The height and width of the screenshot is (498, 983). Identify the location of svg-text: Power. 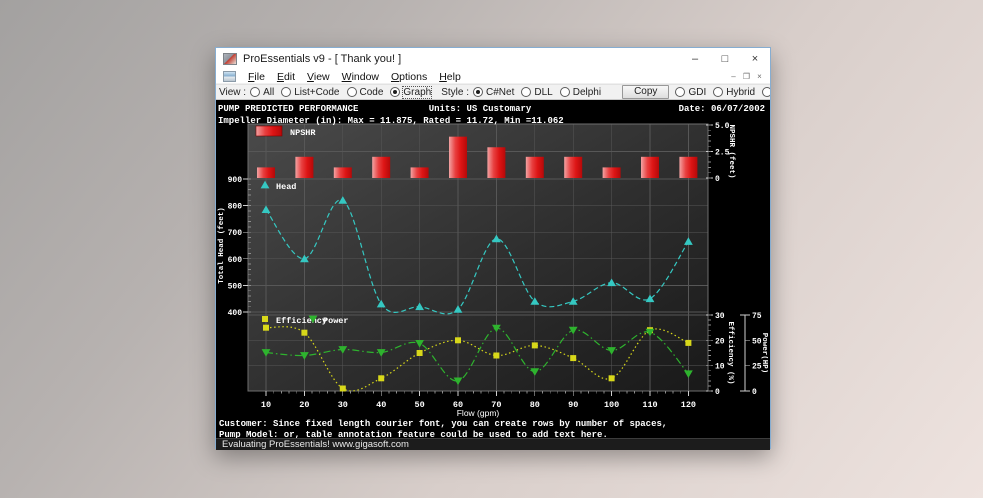
(336, 321).